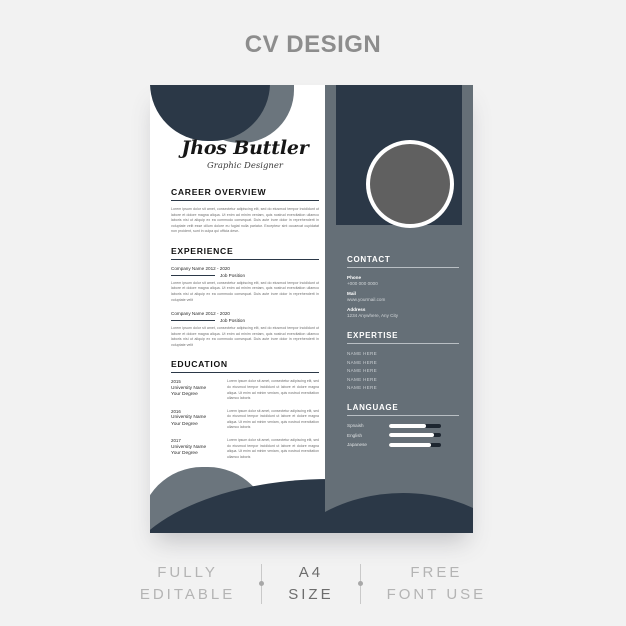 Image resolution: width=626 pixels, height=626 pixels. Describe the element at coordinates (403, 337) in the screenshot. I see `expertise-heading: EXPERTISE` at that location.